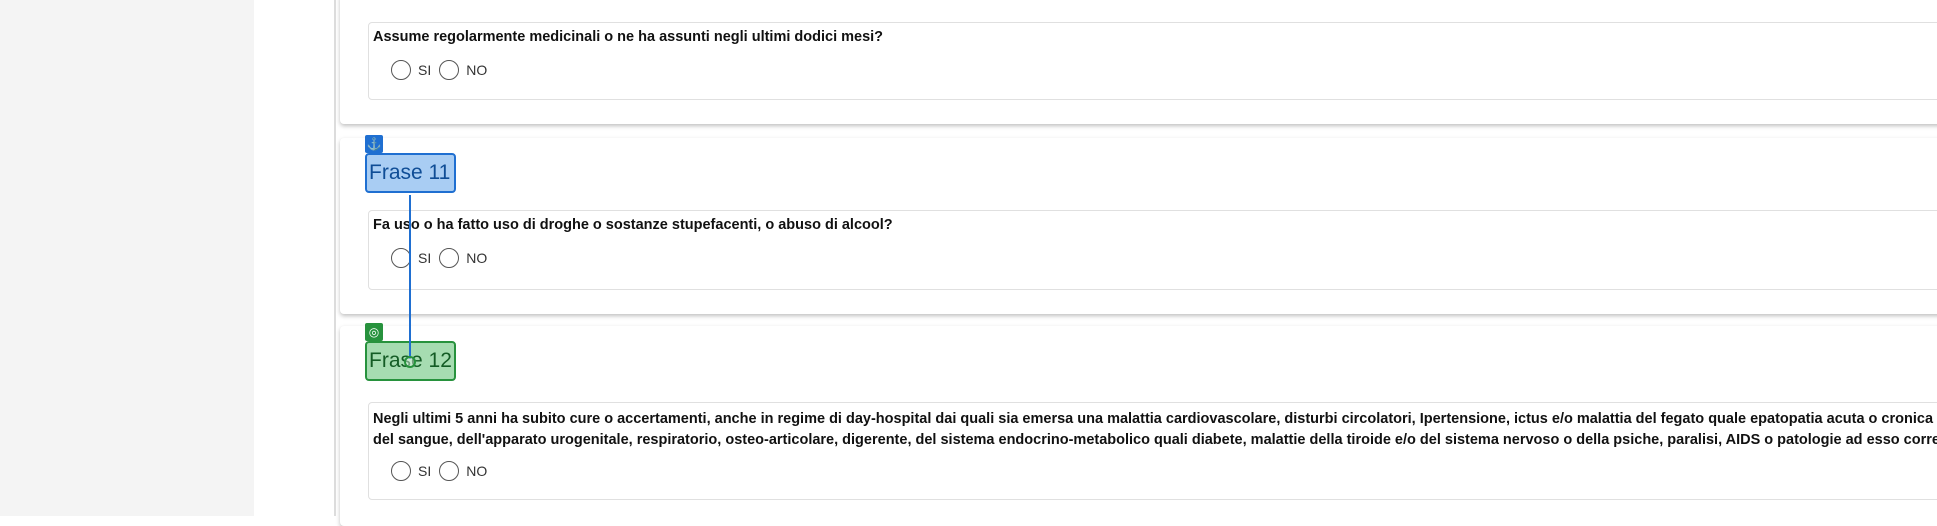 Image resolution: width=1937 pixels, height=526 pixels. I want to click on frase-11-tag: Frase 11, so click(410, 173).